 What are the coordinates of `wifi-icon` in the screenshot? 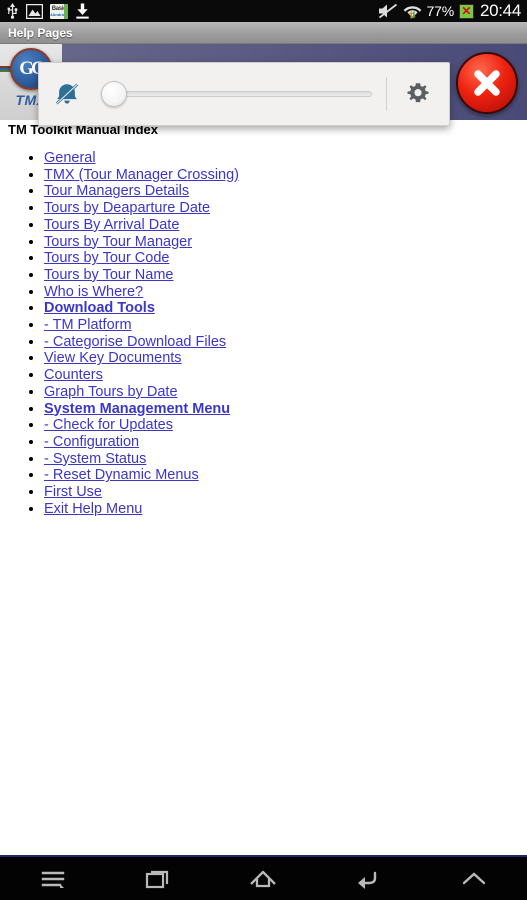 It's located at (412, 11).